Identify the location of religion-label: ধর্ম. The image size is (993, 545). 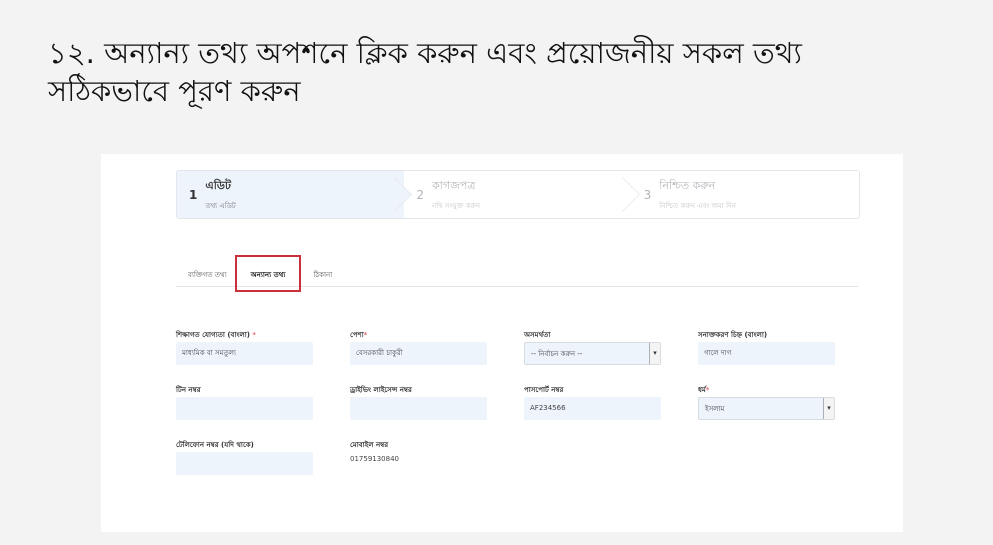
(702, 390).